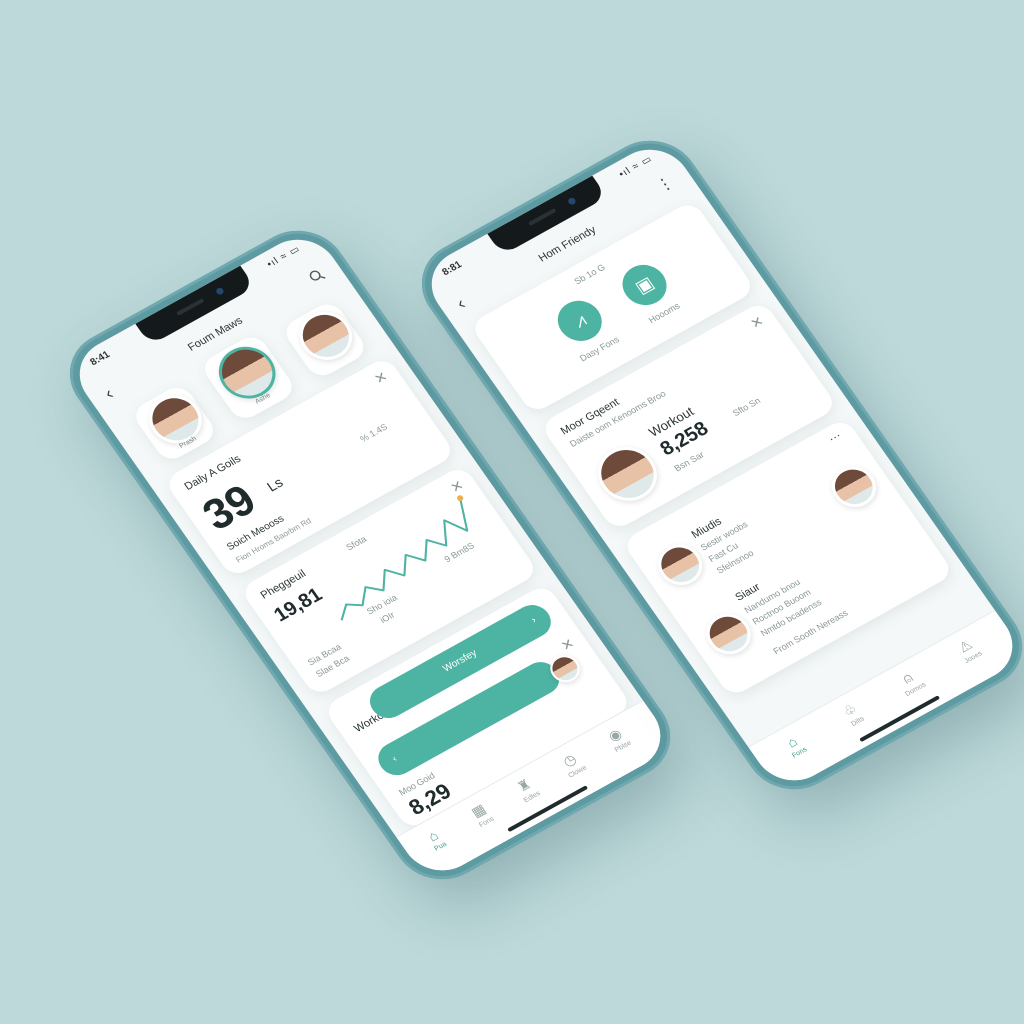 This screenshot has height=1024, width=1024. Describe the element at coordinates (395, 759) in the screenshot. I see `chevron-left-icon: ‹` at that location.